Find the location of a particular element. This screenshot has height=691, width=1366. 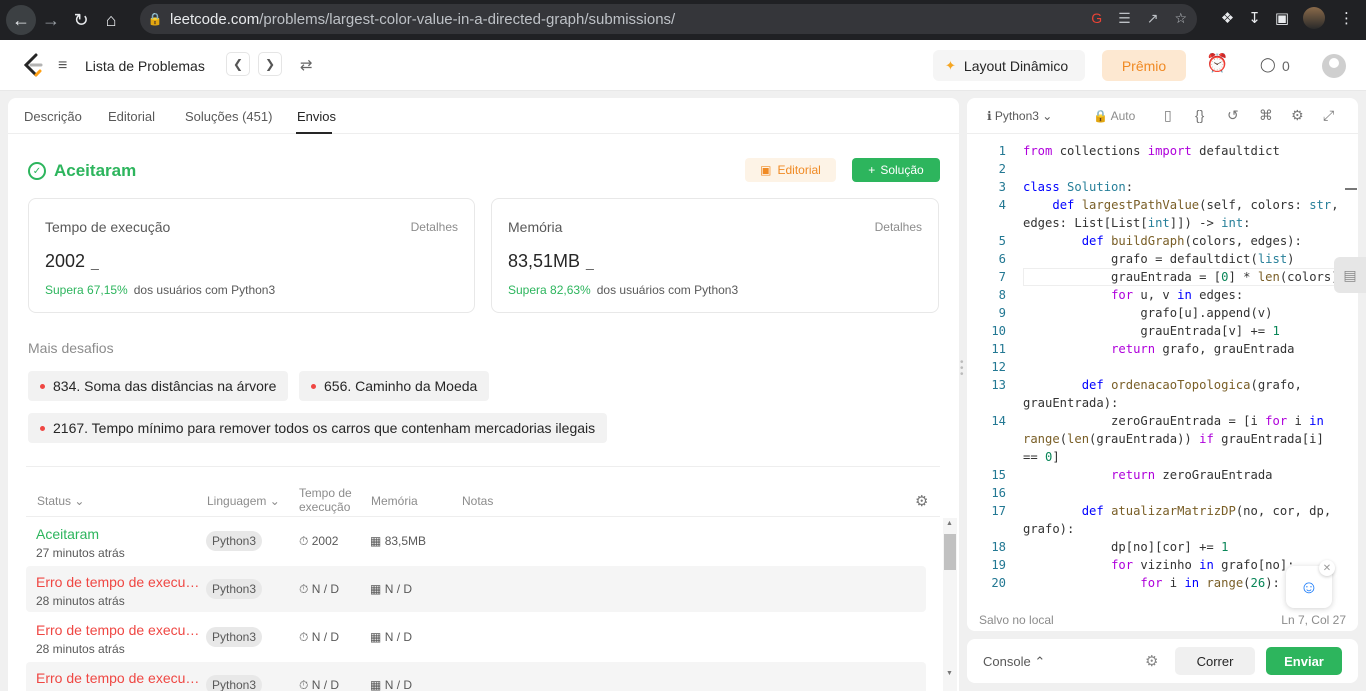

gear-icon: ⚙ is located at coordinates (921, 501).